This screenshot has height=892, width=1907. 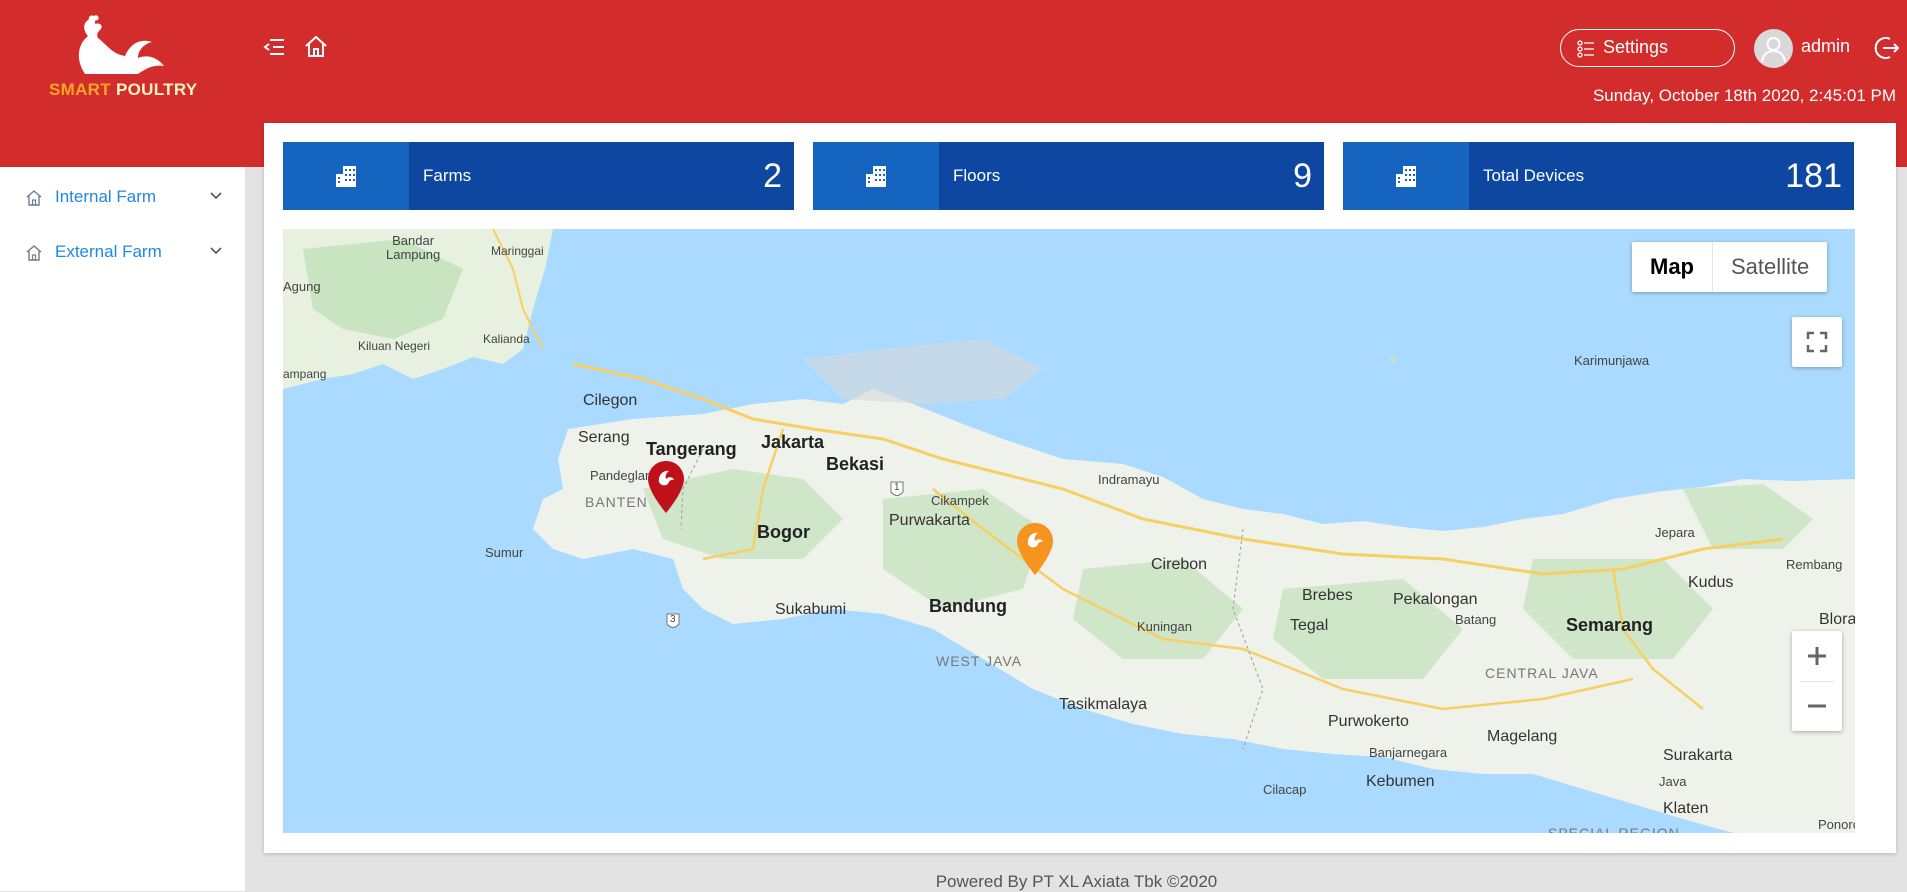 What do you see at coordinates (691, 449) in the screenshot?
I see `place-label: Tangerang` at bounding box center [691, 449].